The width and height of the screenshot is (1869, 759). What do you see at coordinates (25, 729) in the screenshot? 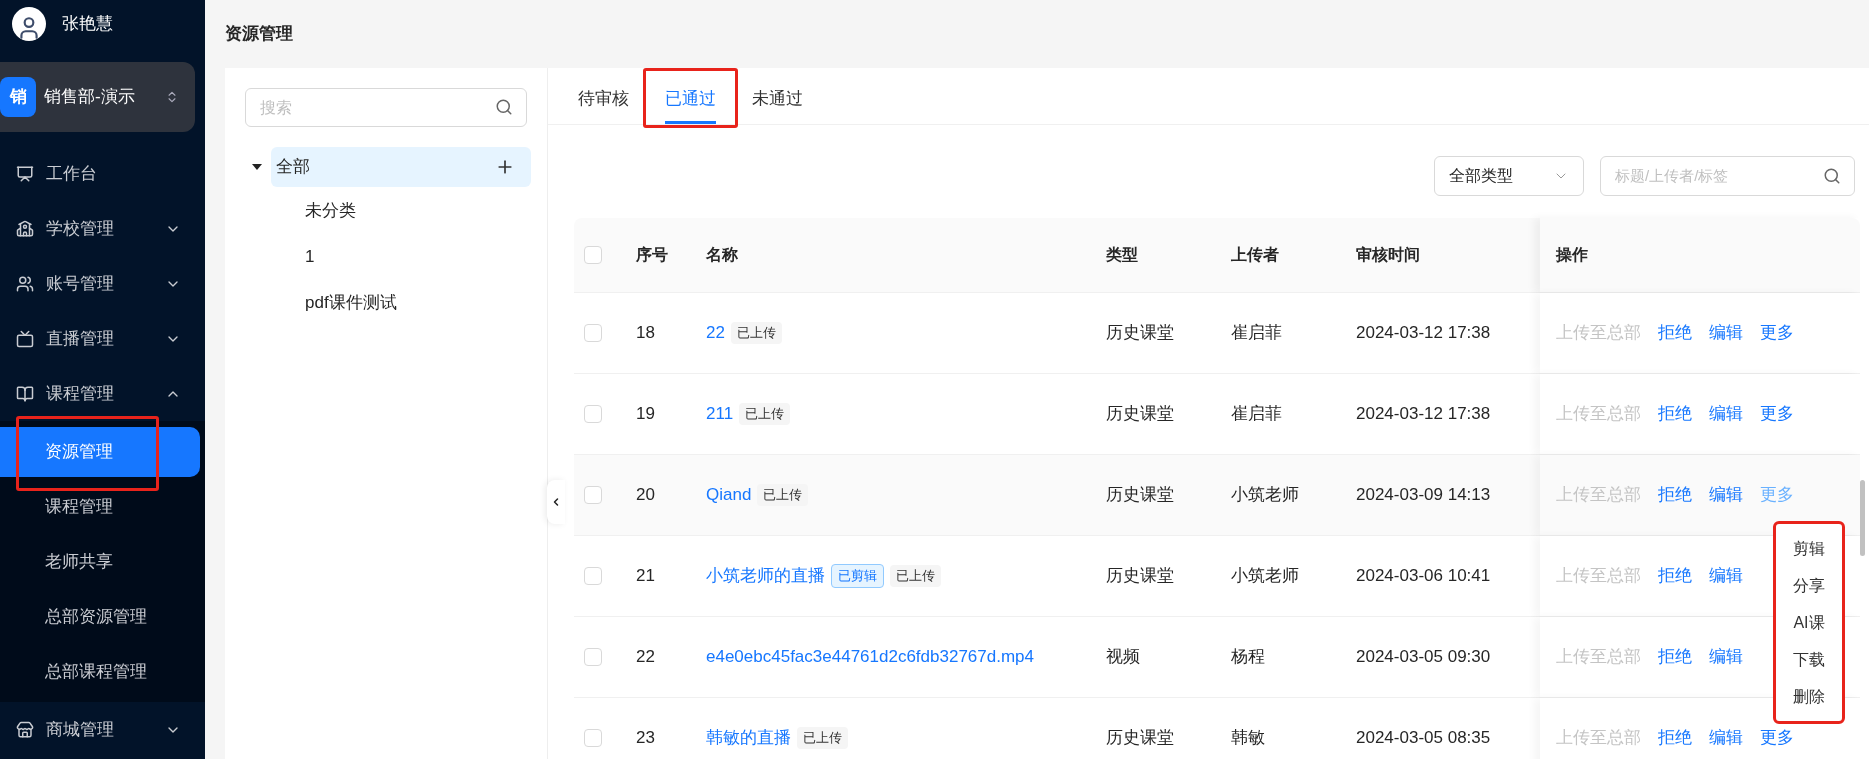
I see `store-icon` at bounding box center [25, 729].